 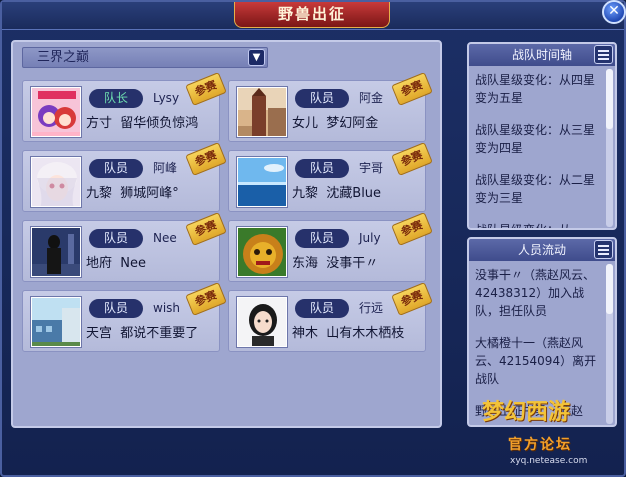 What do you see at coordinates (609, 289) in the screenshot?
I see `personnel-scroll-thumb` at bounding box center [609, 289].